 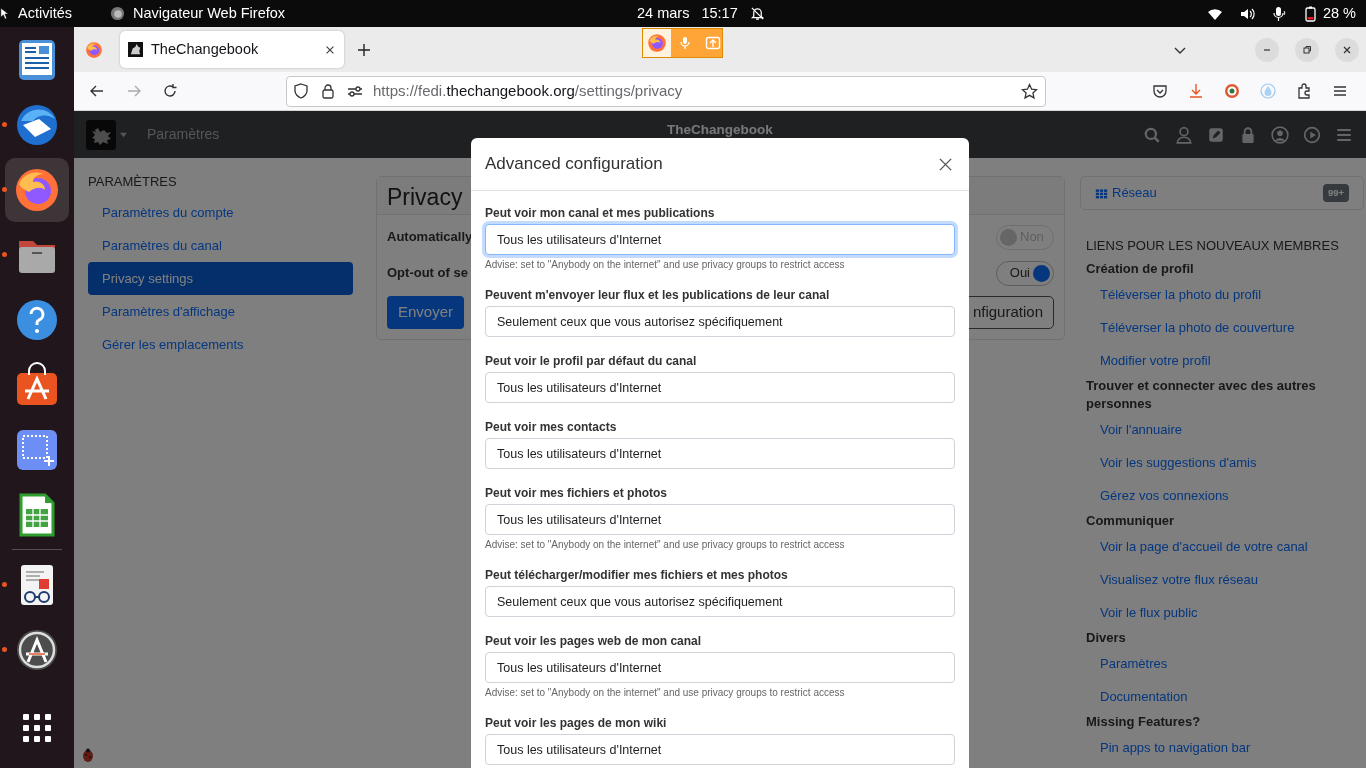 What do you see at coordinates (1232, 91) in the screenshot?
I see `duckduckgo-extension-icon` at bounding box center [1232, 91].